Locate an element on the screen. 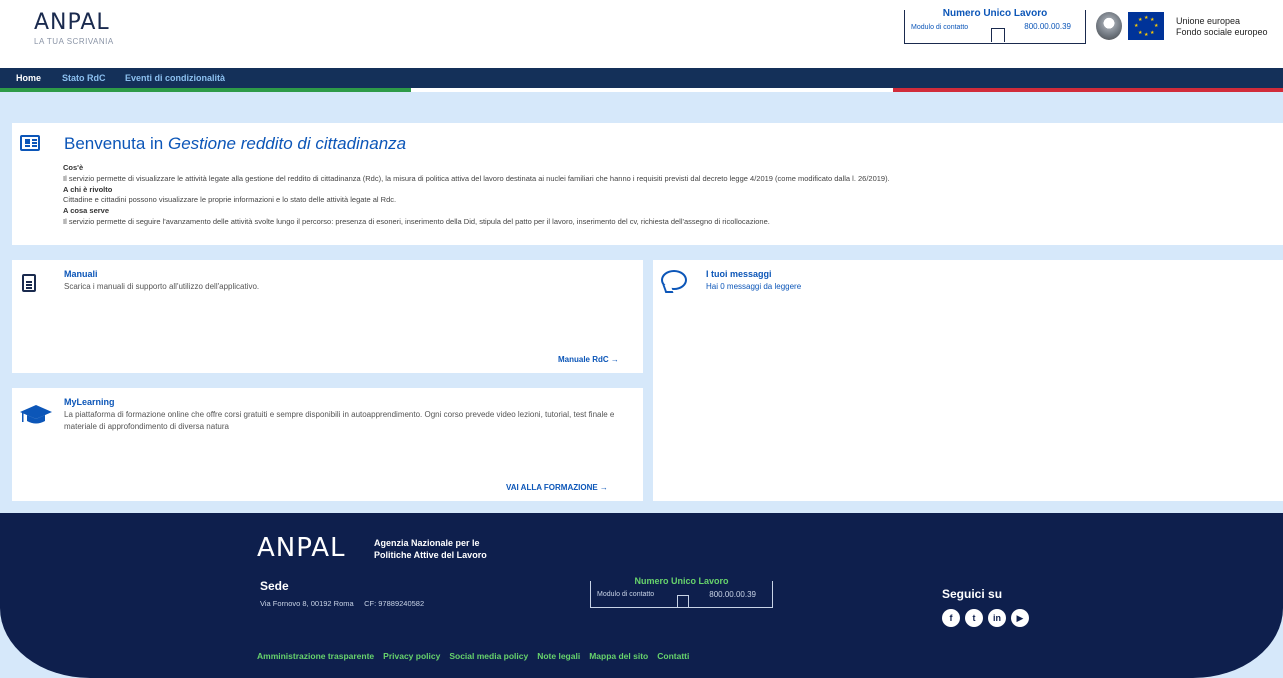  vai-alla-formazione-link: VAI ALLA FORMAZIONE → is located at coordinates (557, 487).